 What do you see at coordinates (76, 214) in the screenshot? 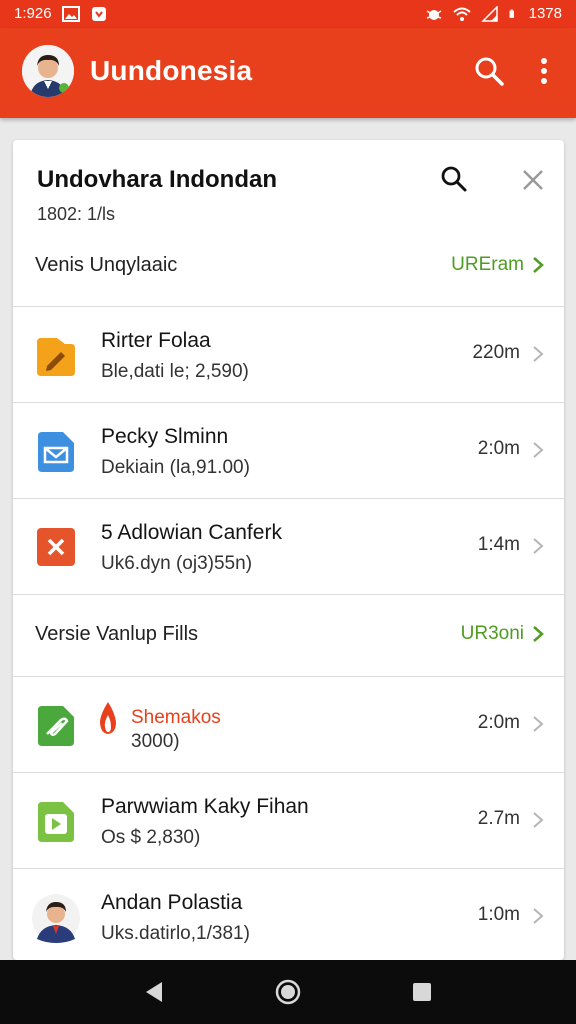
I see `card-subtitle: 1802: 1/ls` at bounding box center [76, 214].